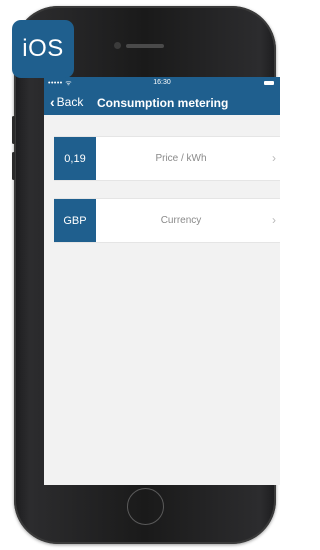  What do you see at coordinates (181, 220) in the screenshot?
I see `currency-label: Currency` at bounding box center [181, 220].